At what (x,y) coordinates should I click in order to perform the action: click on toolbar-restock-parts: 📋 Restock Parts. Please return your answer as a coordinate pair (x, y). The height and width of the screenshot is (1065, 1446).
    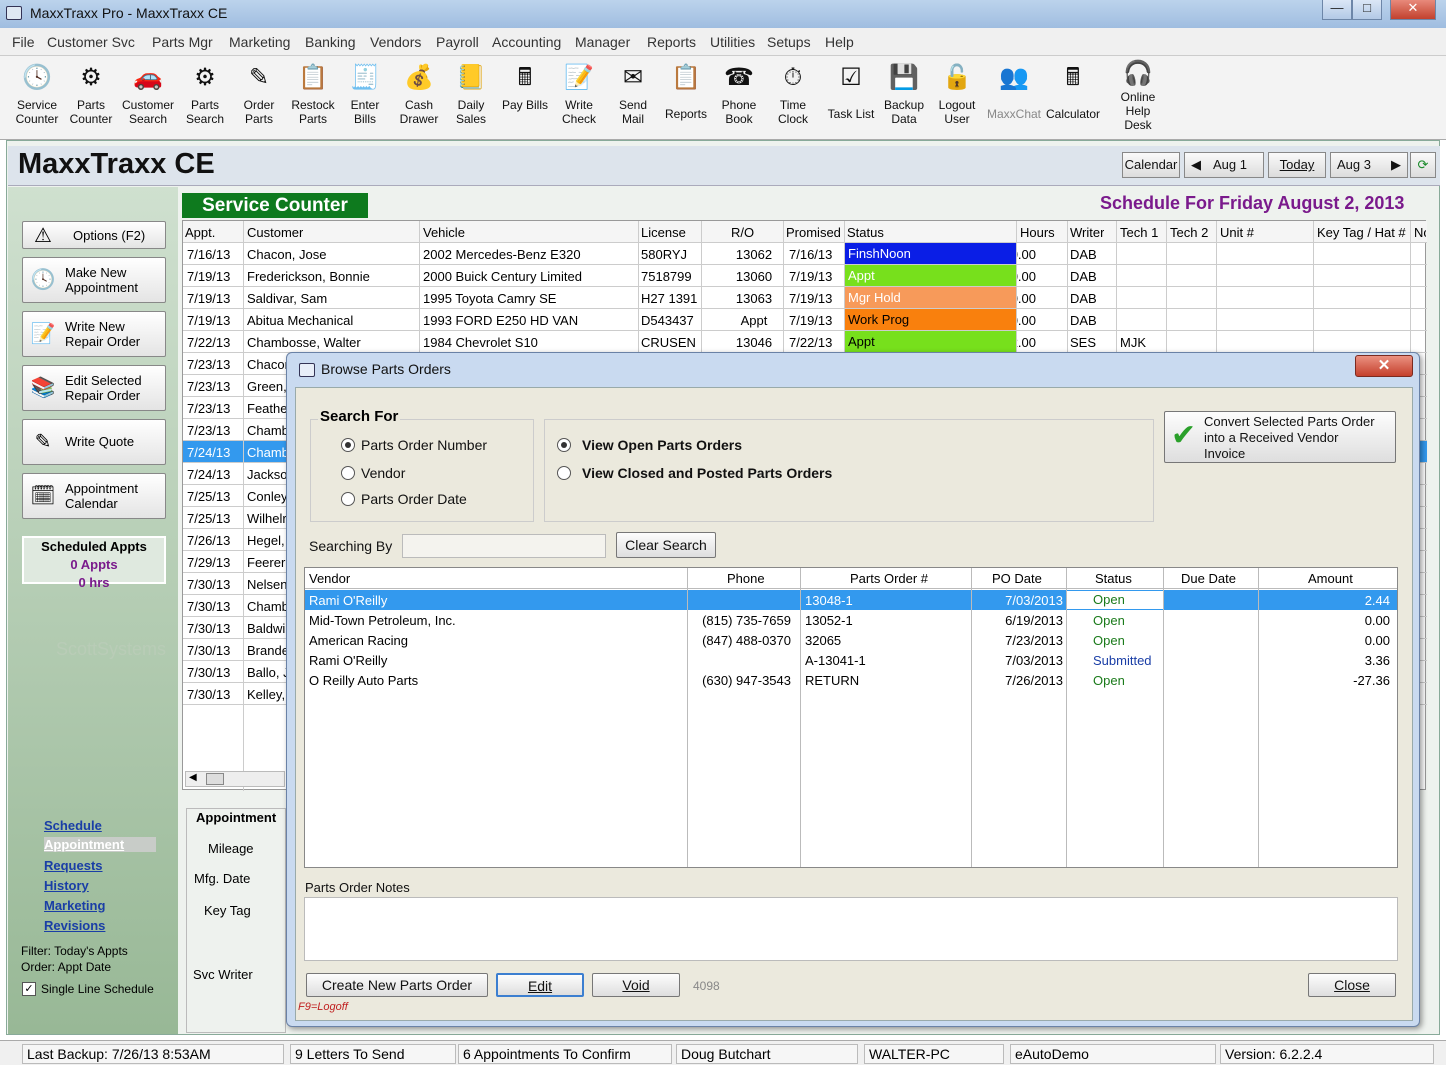
    Looking at the image, I should click on (313, 93).